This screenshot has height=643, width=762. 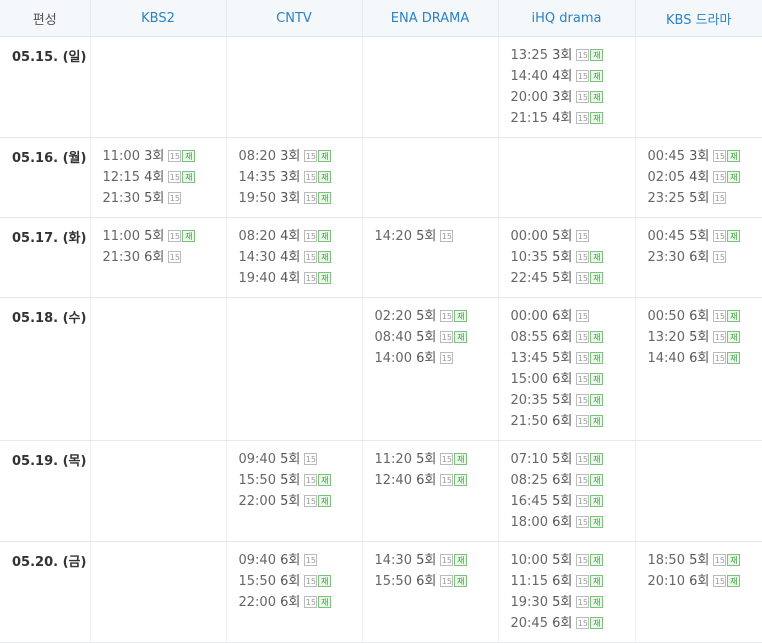 I want to click on episode-entry: 08:25 6회15재, so click(x=573, y=480).